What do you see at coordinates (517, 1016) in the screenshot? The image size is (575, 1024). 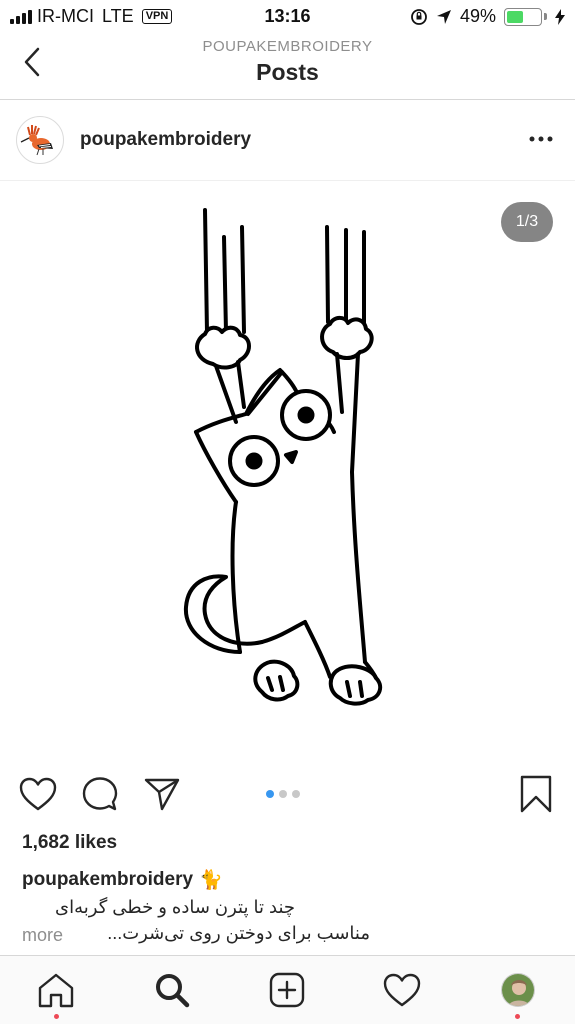 I see `profile-notification-dot` at bounding box center [517, 1016].